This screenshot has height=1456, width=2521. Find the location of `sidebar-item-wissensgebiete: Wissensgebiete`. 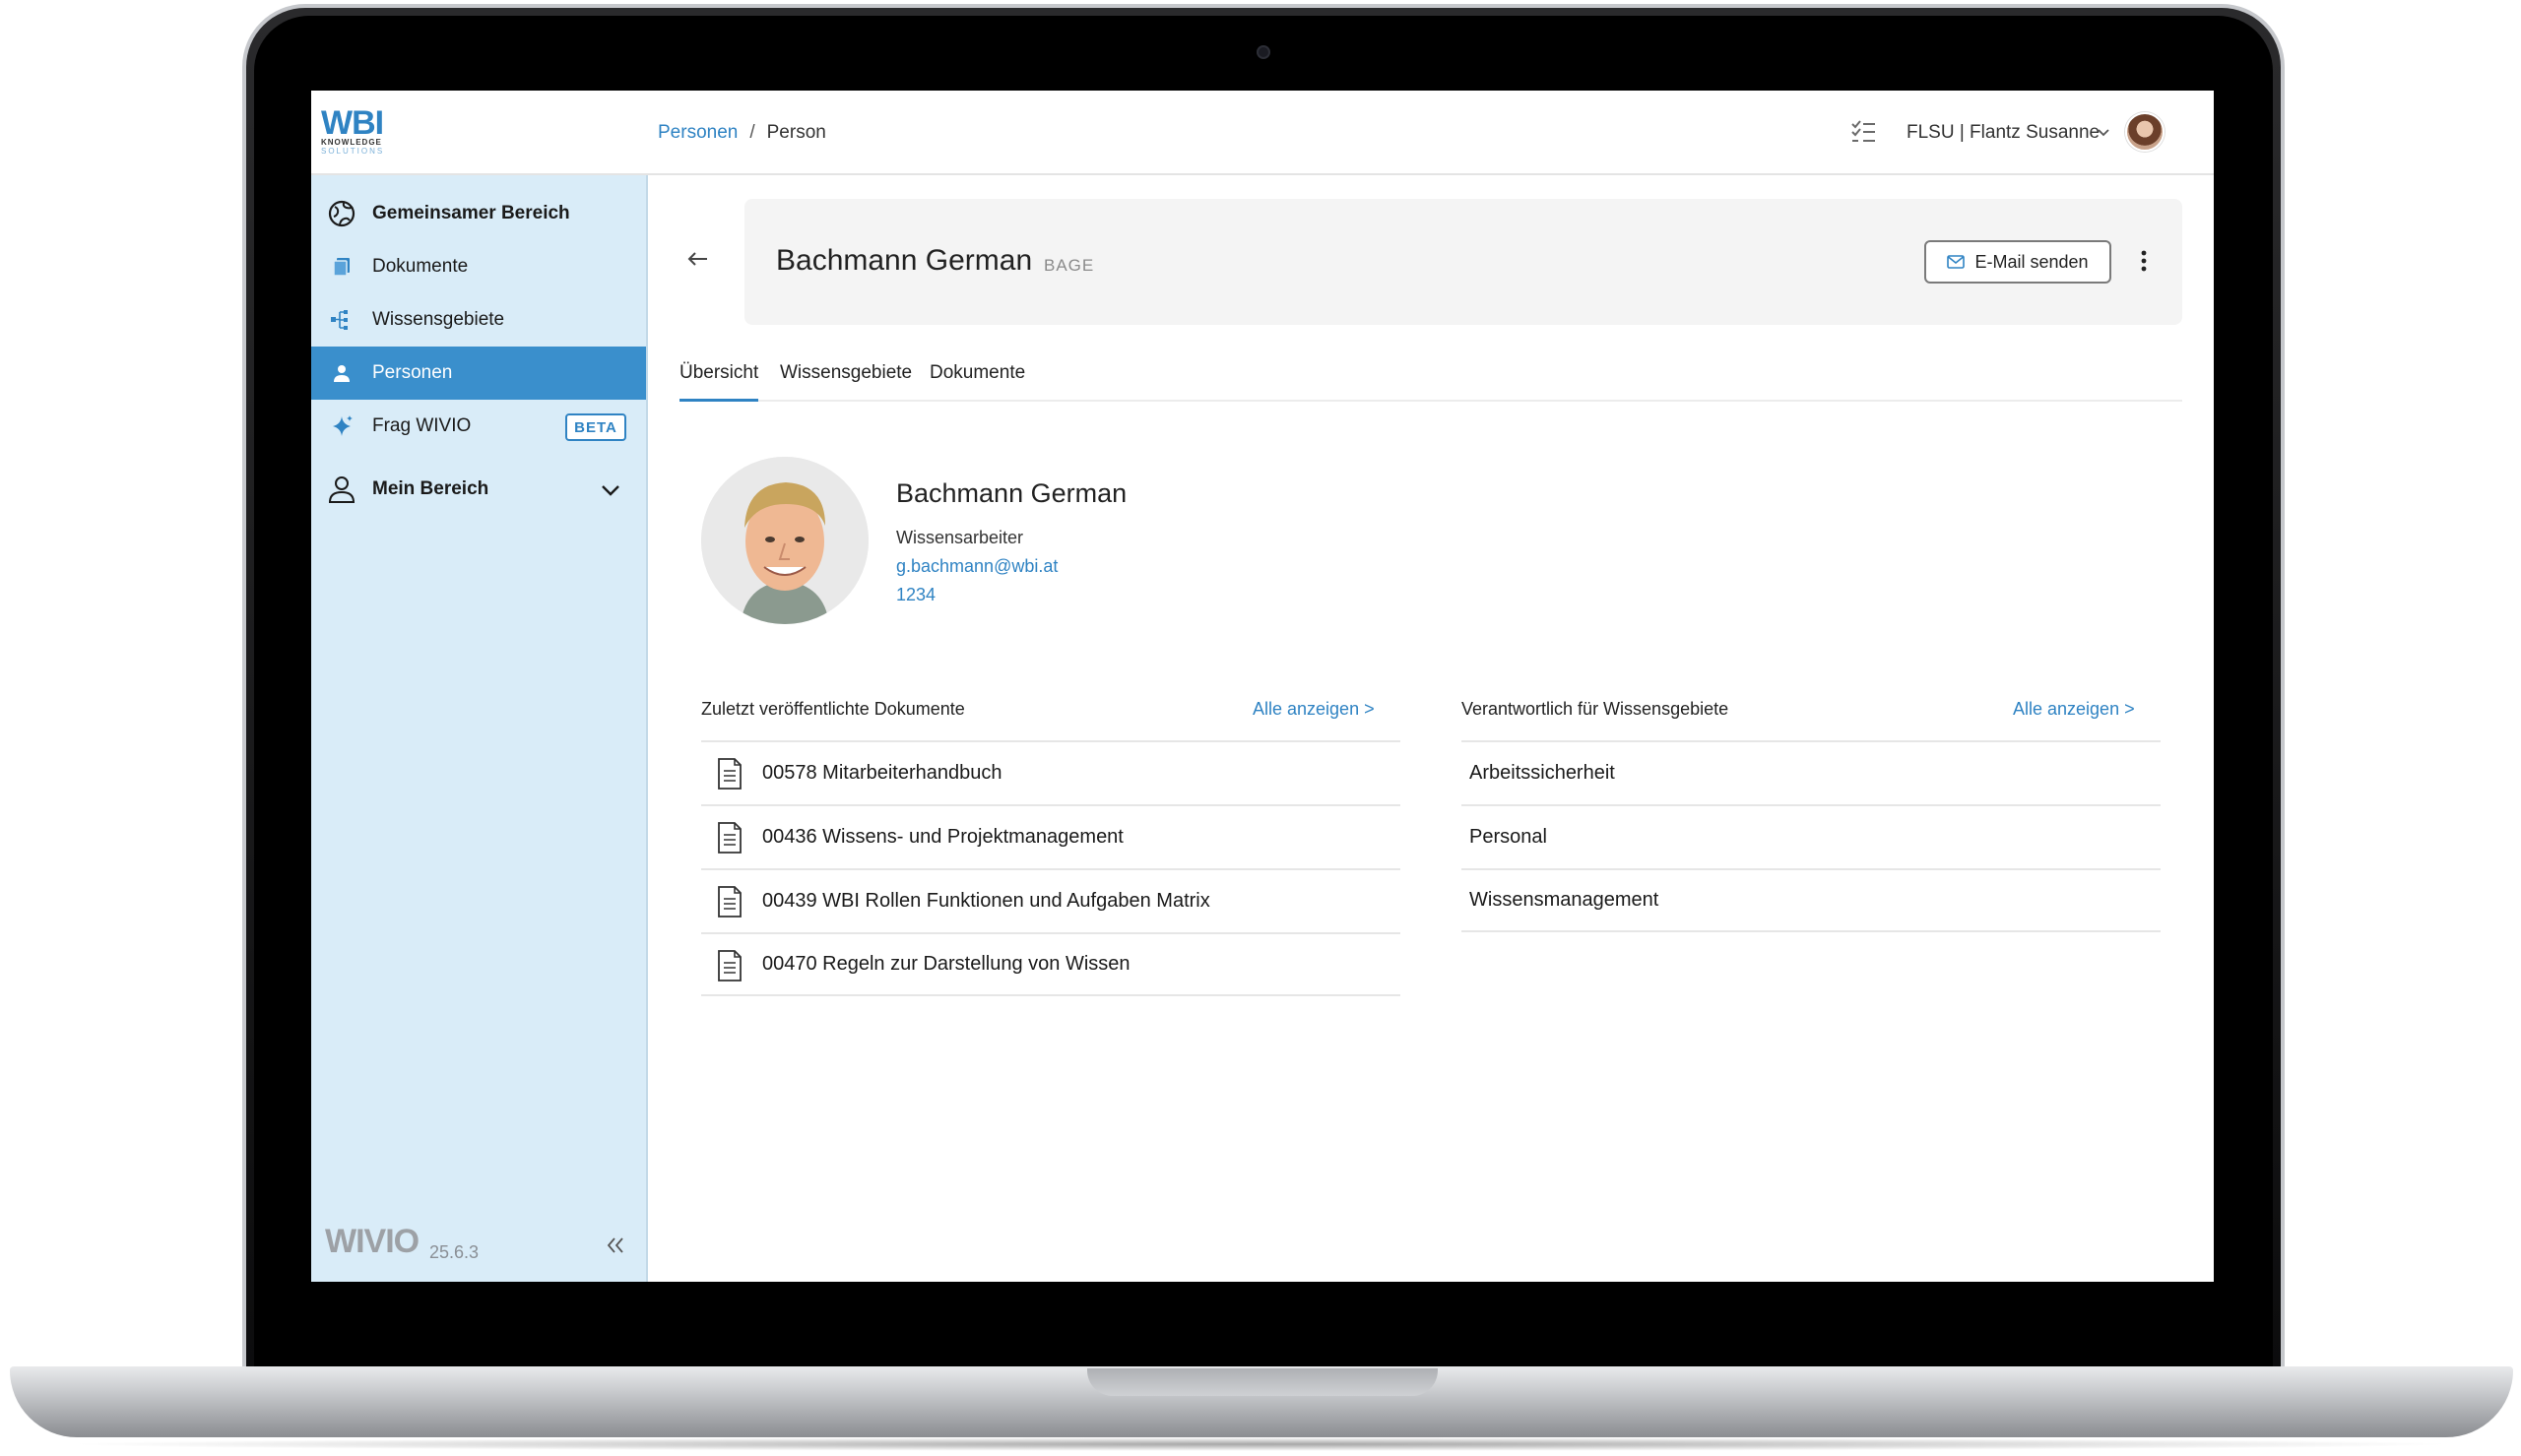

sidebar-item-wissensgebiete: Wissensgebiete is located at coordinates (478, 320).